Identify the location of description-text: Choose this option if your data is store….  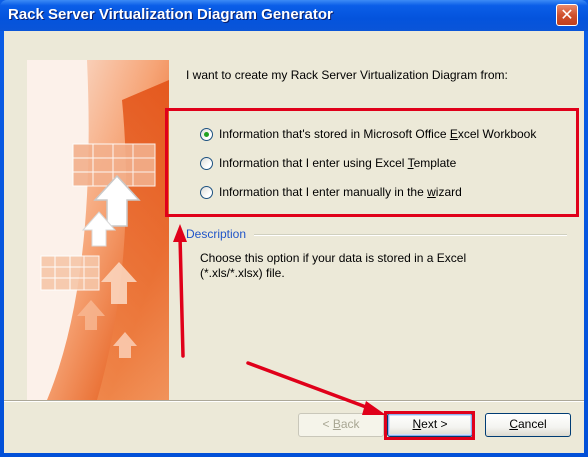
(333, 265).